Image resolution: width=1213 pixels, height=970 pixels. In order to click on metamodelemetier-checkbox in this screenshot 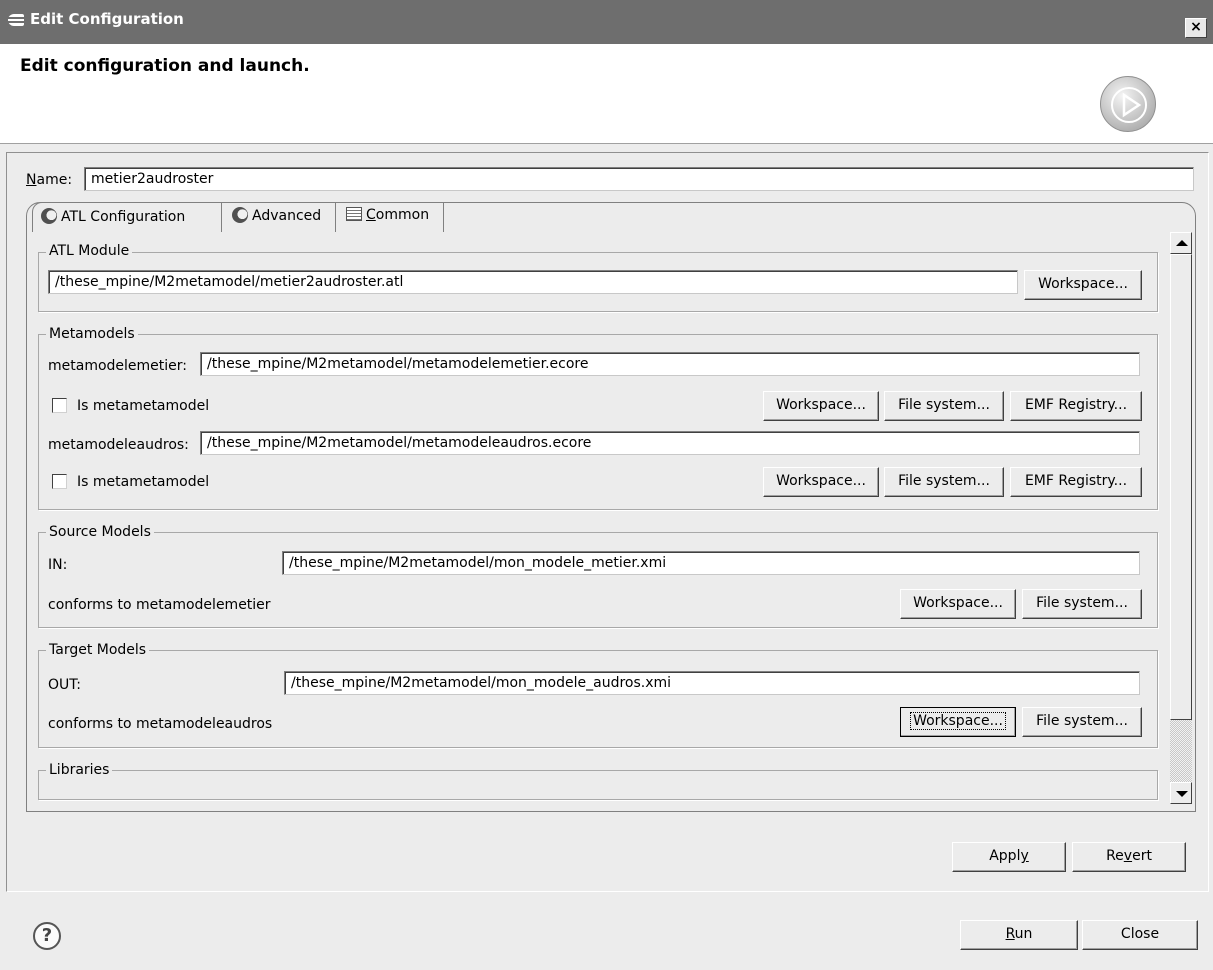, I will do `click(59, 405)`.